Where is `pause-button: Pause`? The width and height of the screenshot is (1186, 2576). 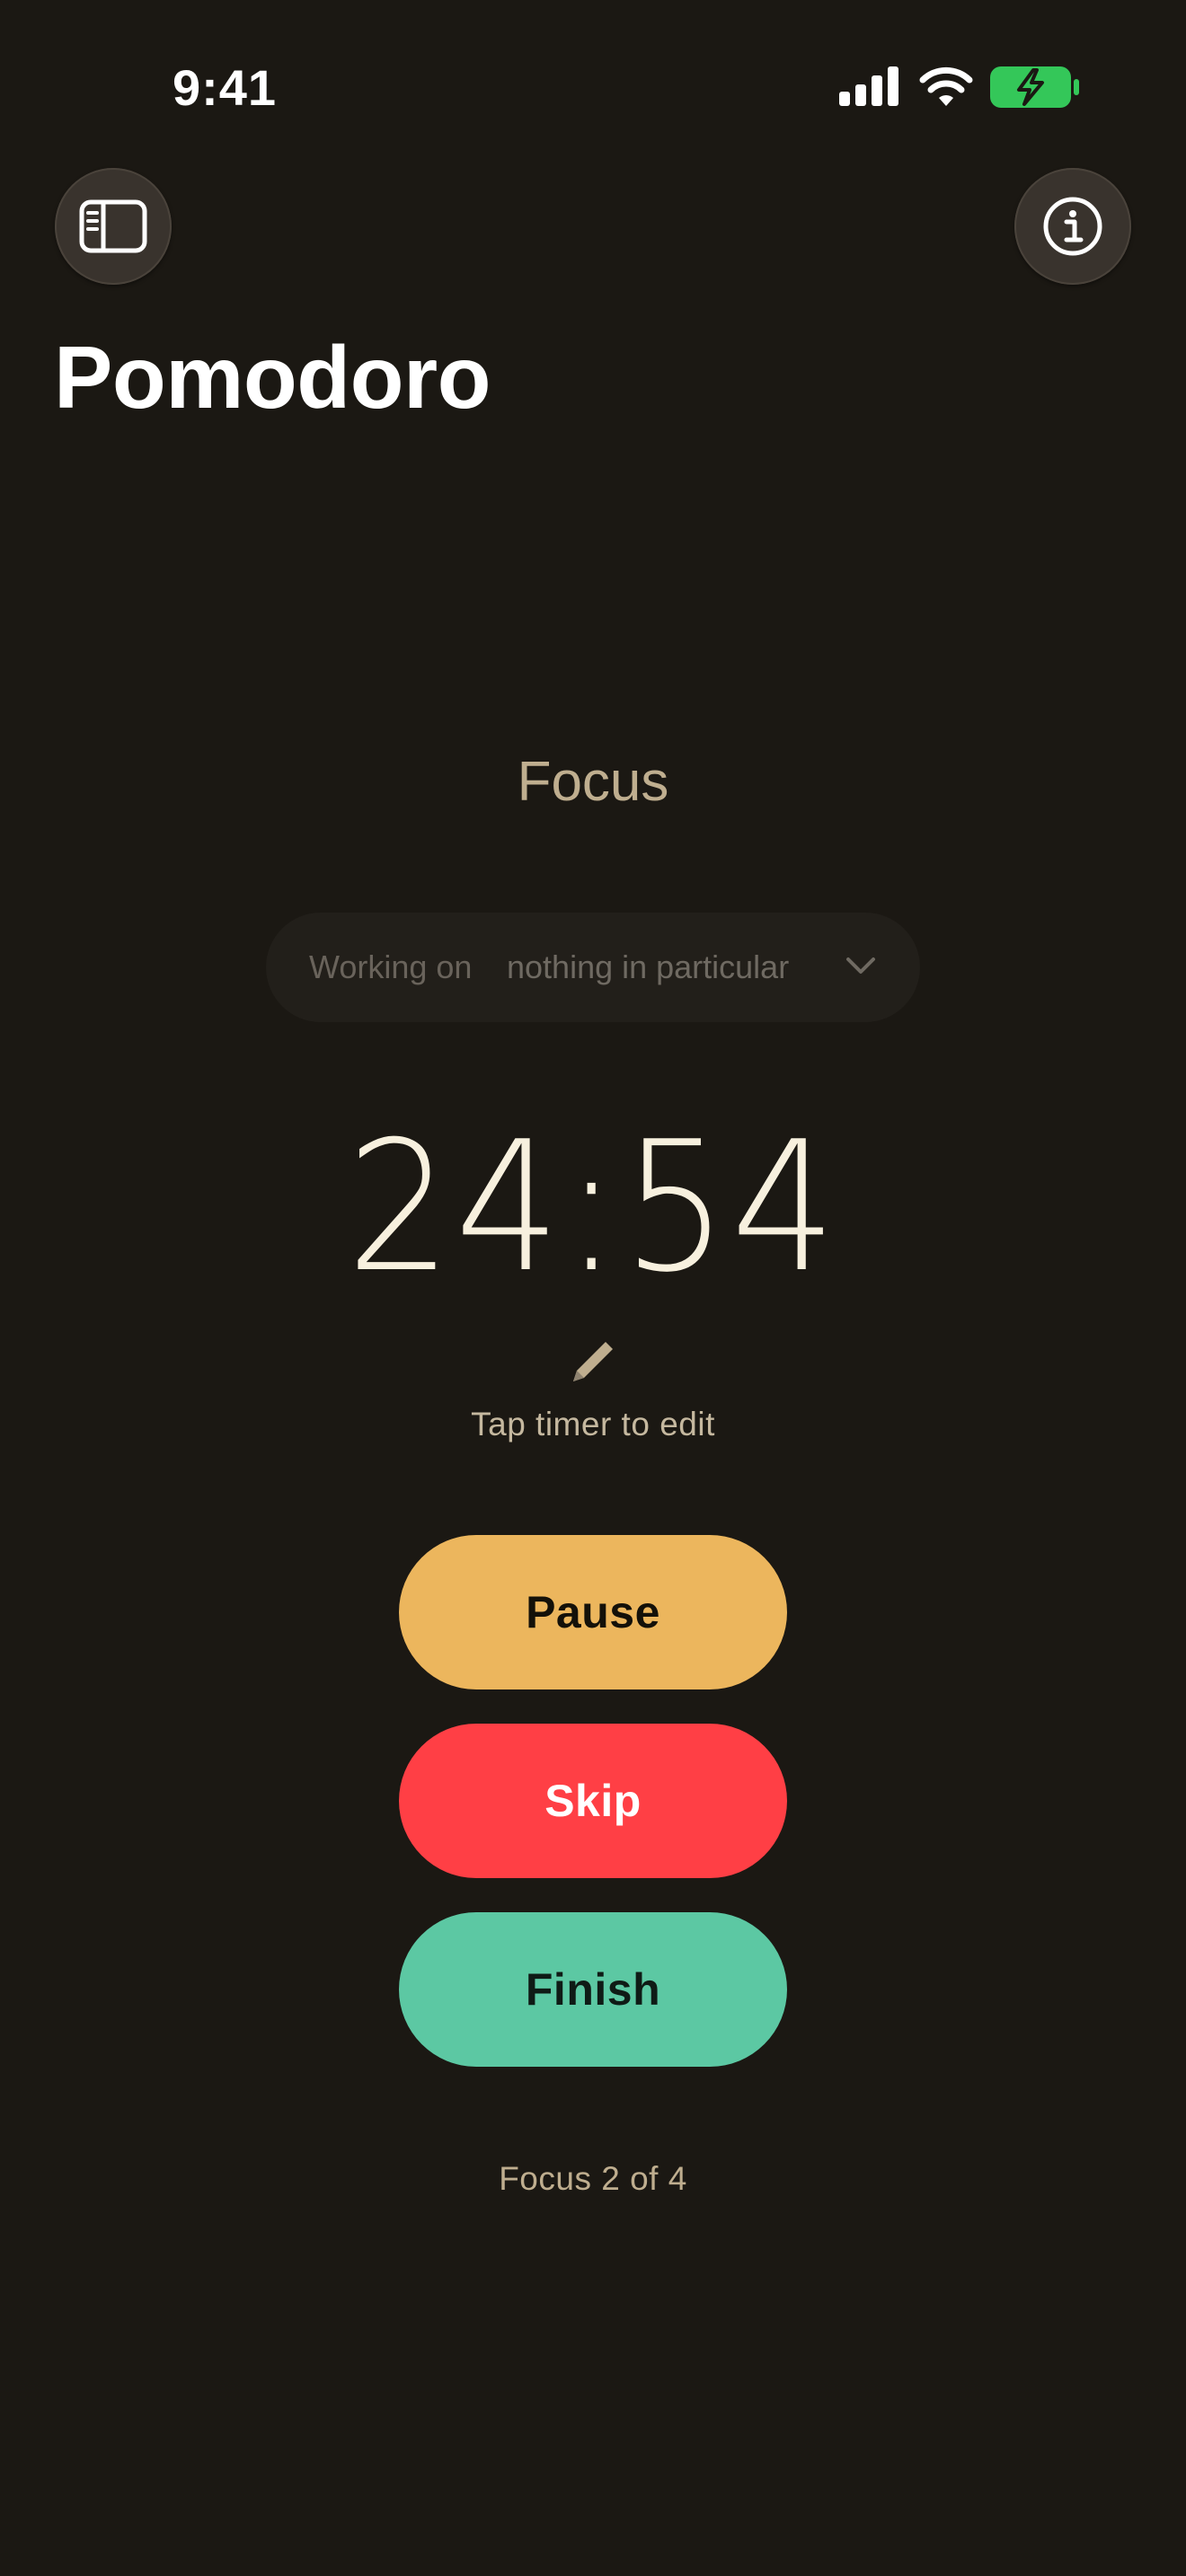
pause-button: Pause is located at coordinates (593, 1612).